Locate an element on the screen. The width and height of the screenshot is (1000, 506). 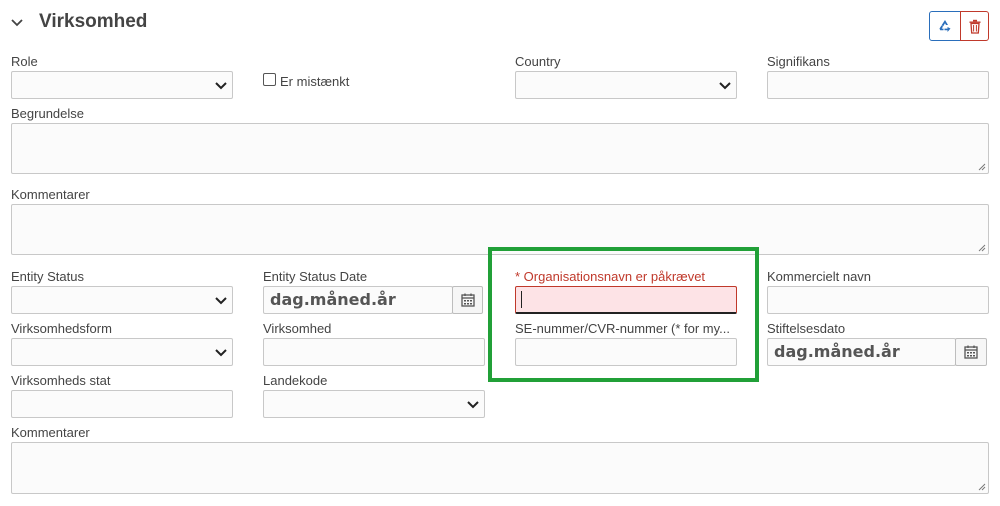
founding-date-placeholder: dag.måned.år is located at coordinates (837, 351).